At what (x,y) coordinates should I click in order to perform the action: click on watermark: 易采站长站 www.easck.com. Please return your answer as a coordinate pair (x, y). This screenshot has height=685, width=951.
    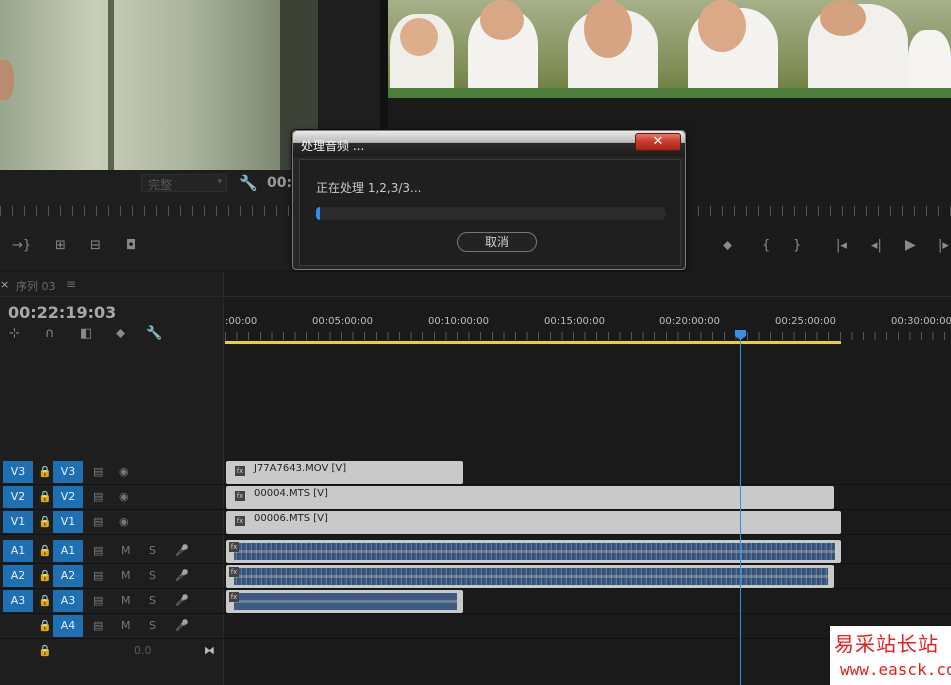
    Looking at the image, I should click on (890, 655).